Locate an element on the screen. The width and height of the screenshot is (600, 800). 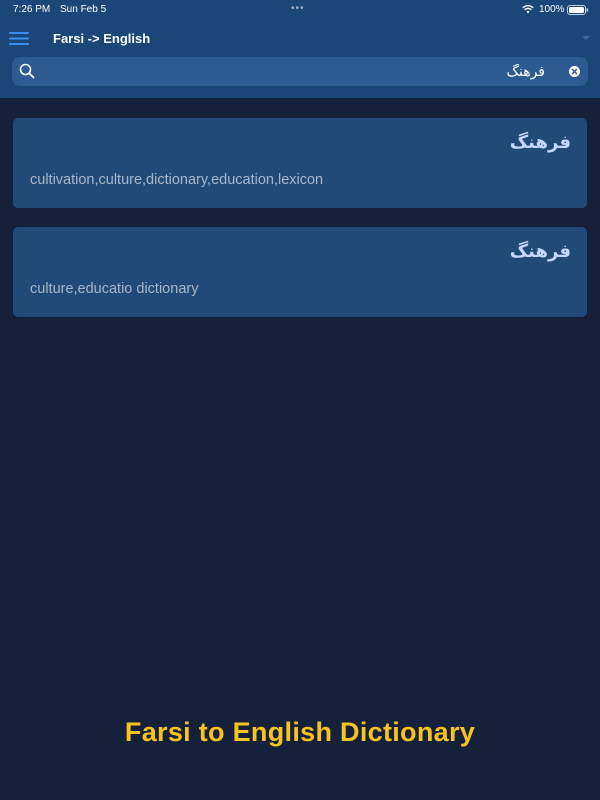
status-bar: 7:26 PM Sun Feb 5 ••• 100% is located at coordinates (300, 10).